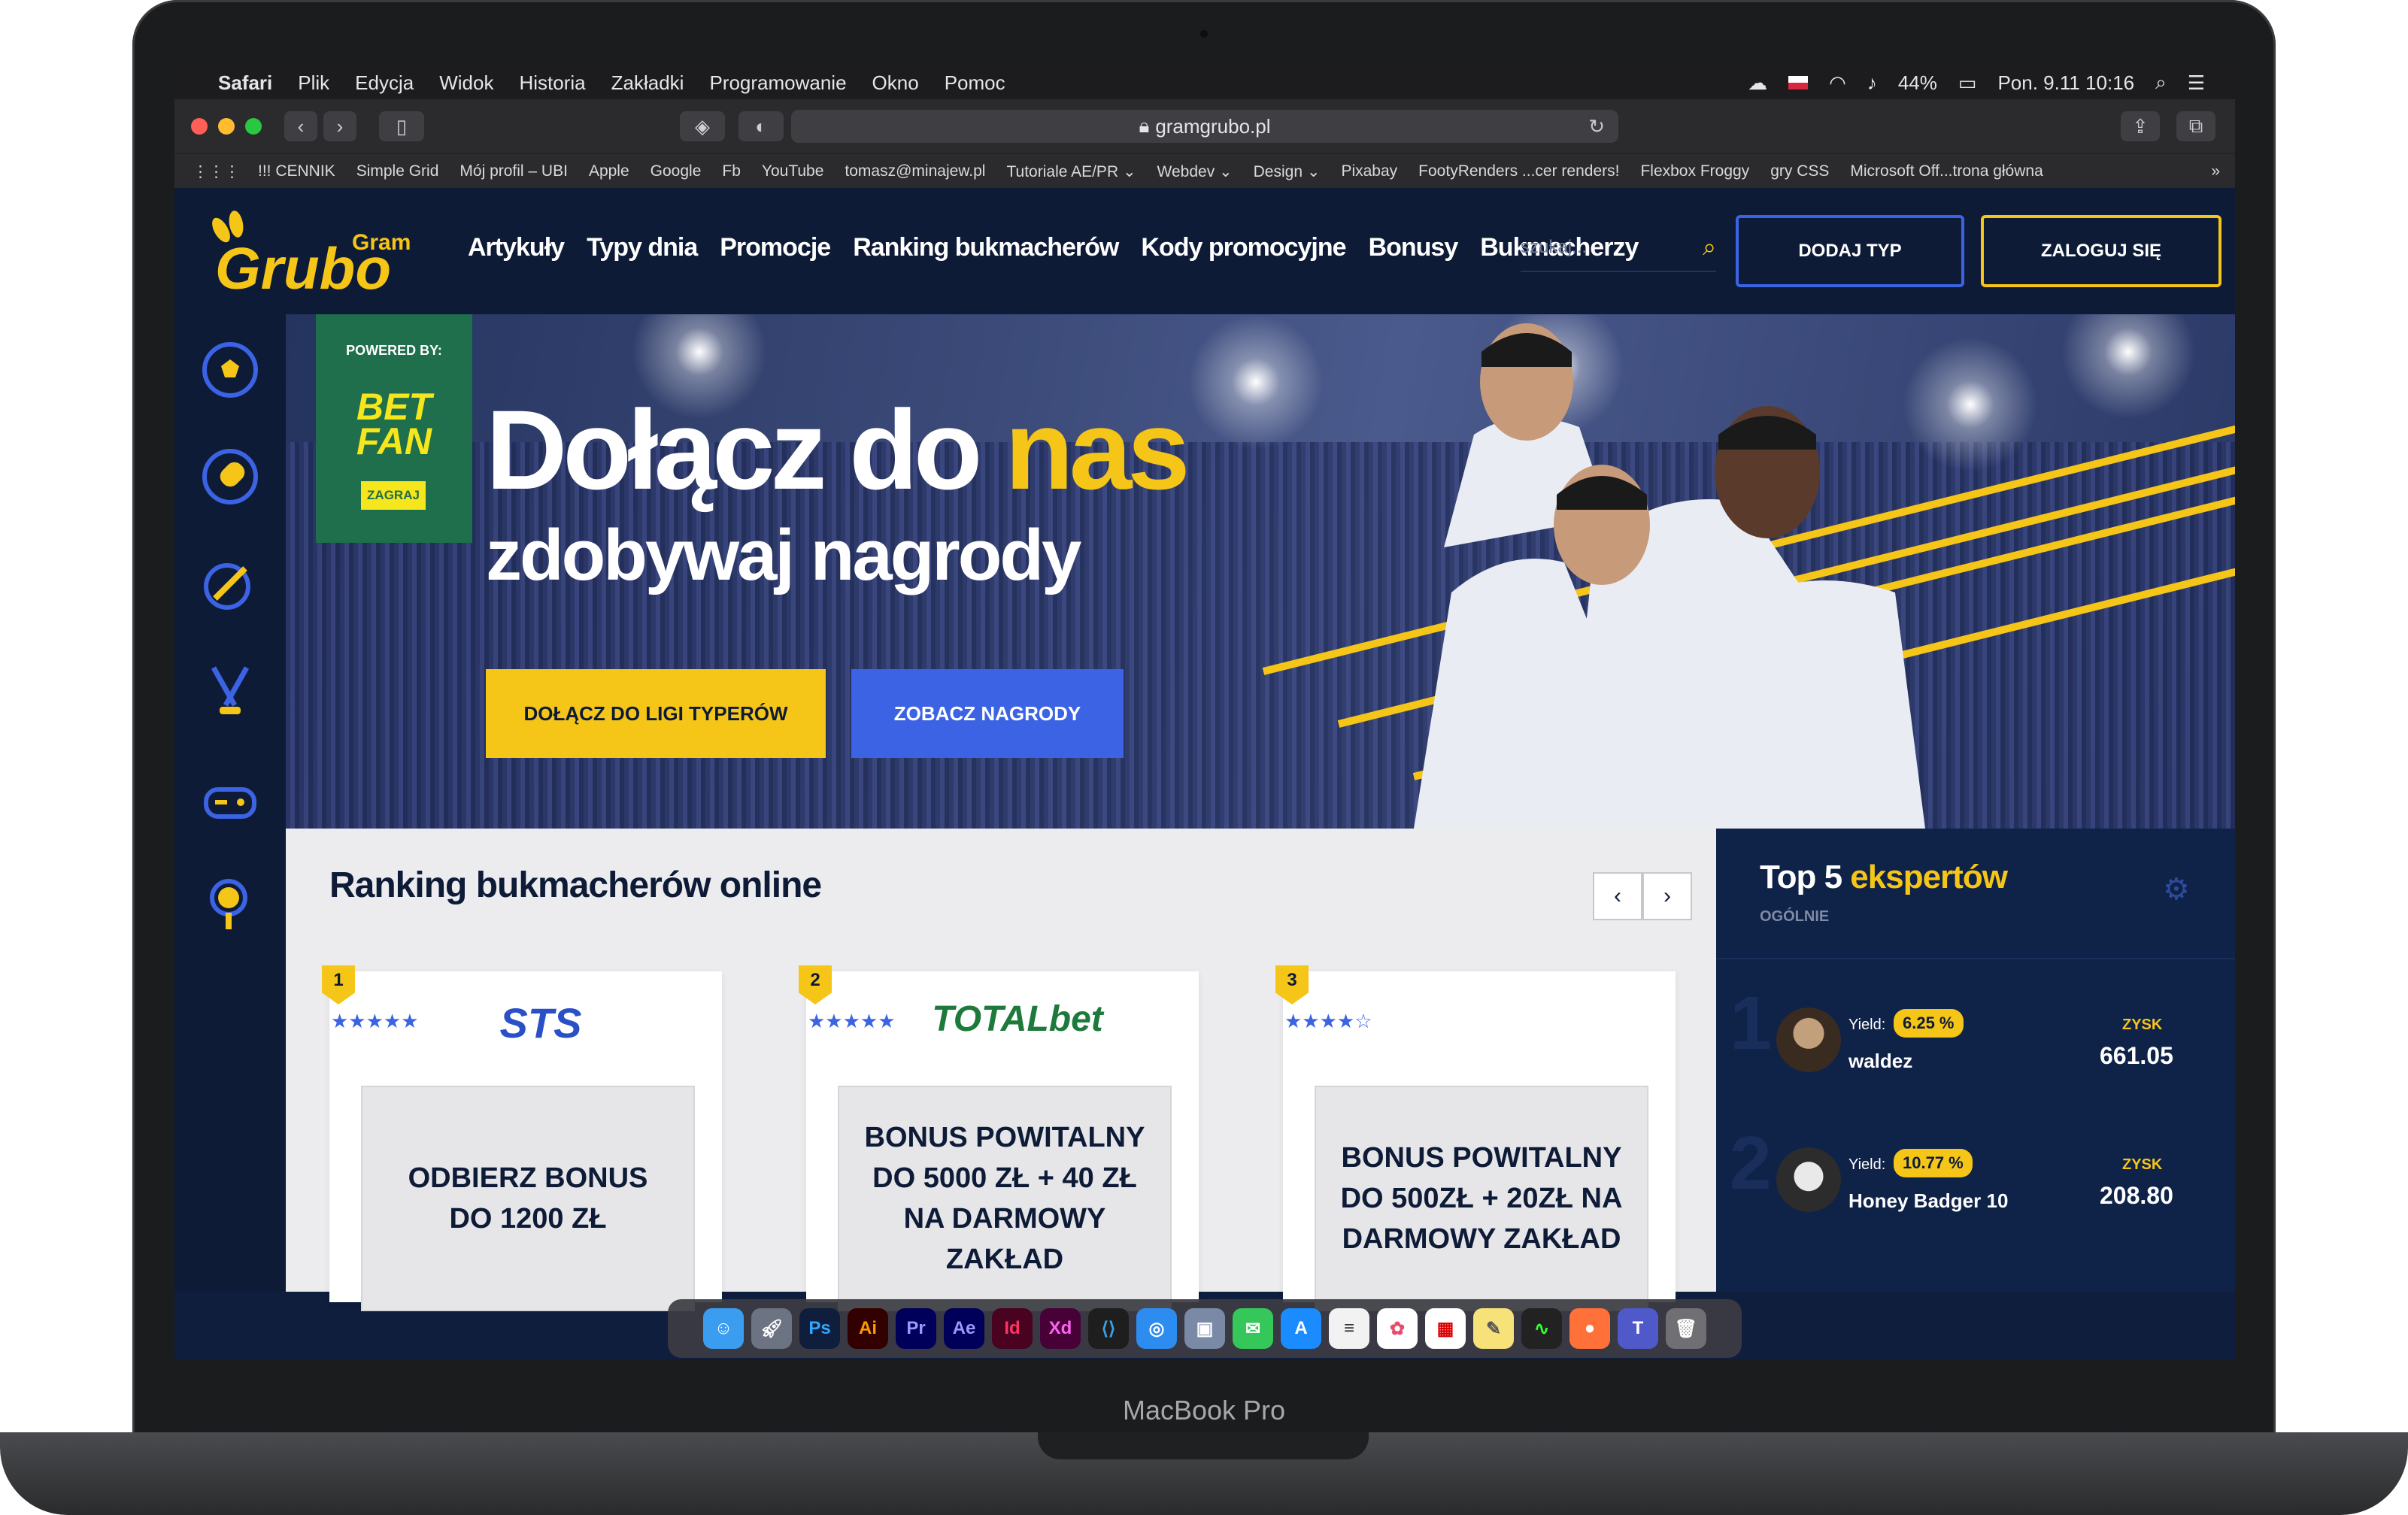 Image resolution: width=2408 pixels, height=1515 pixels. I want to click on spotlight-icon: ⌕, so click(2161, 83).